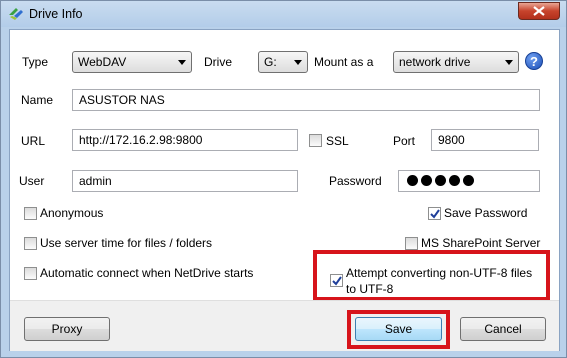  What do you see at coordinates (30, 213) in the screenshot?
I see `anonymous-checkbox` at bounding box center [30, 213].